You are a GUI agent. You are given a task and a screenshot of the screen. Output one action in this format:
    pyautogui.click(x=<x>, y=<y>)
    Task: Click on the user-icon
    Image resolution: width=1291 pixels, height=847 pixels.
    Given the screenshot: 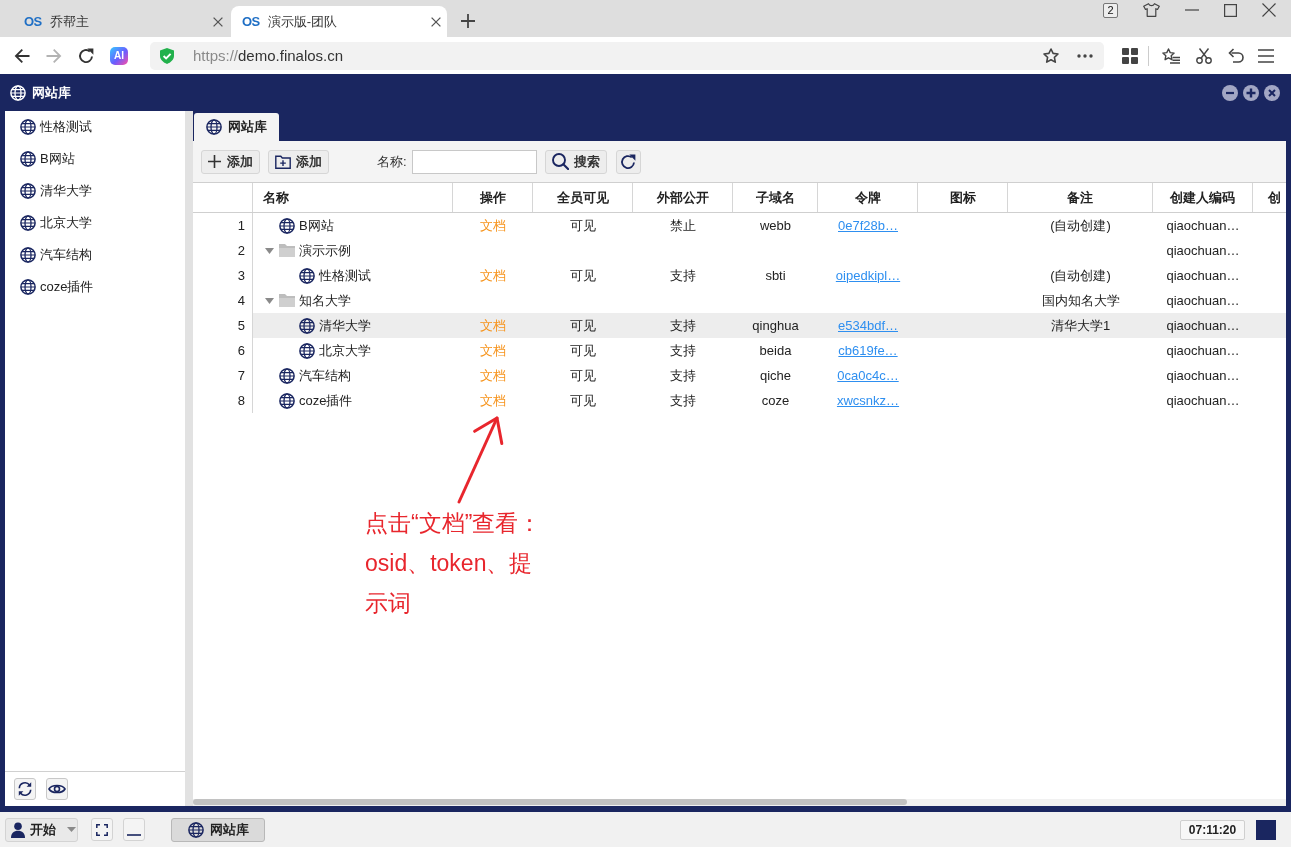 What is the action you would take?
    pyautogui.click(x=18, y=829)
    